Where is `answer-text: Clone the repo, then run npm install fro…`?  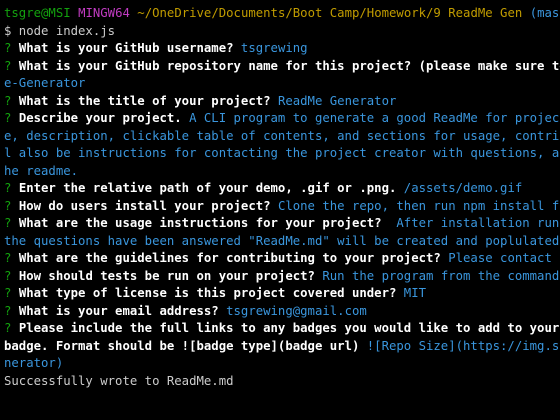 answer-text: Clone the repo, then run npm install fro… is located at coordinates (418, 205).